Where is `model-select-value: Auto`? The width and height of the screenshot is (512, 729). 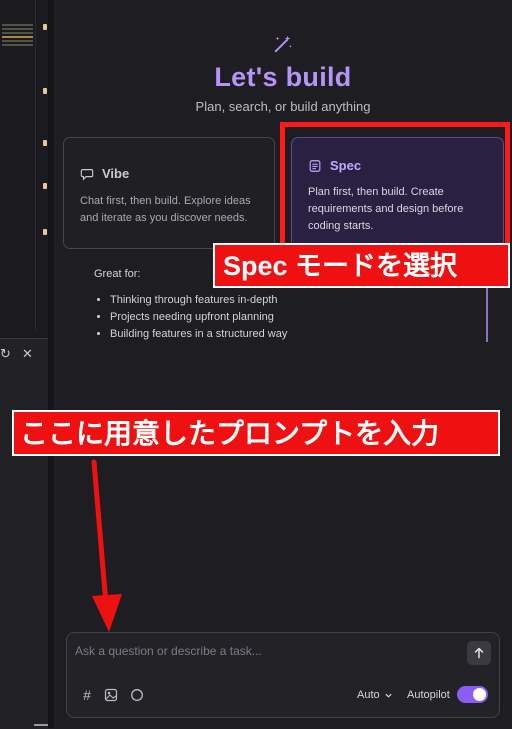
model-select-value: Auto is located at coordinates (368, 695).